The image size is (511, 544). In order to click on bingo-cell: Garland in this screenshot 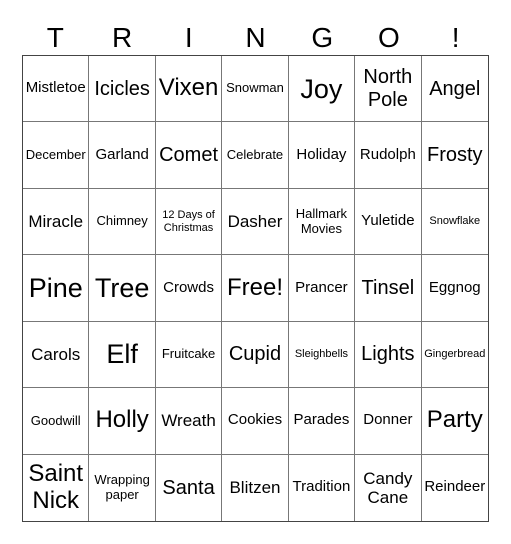, I will do `click(122, 155)`.